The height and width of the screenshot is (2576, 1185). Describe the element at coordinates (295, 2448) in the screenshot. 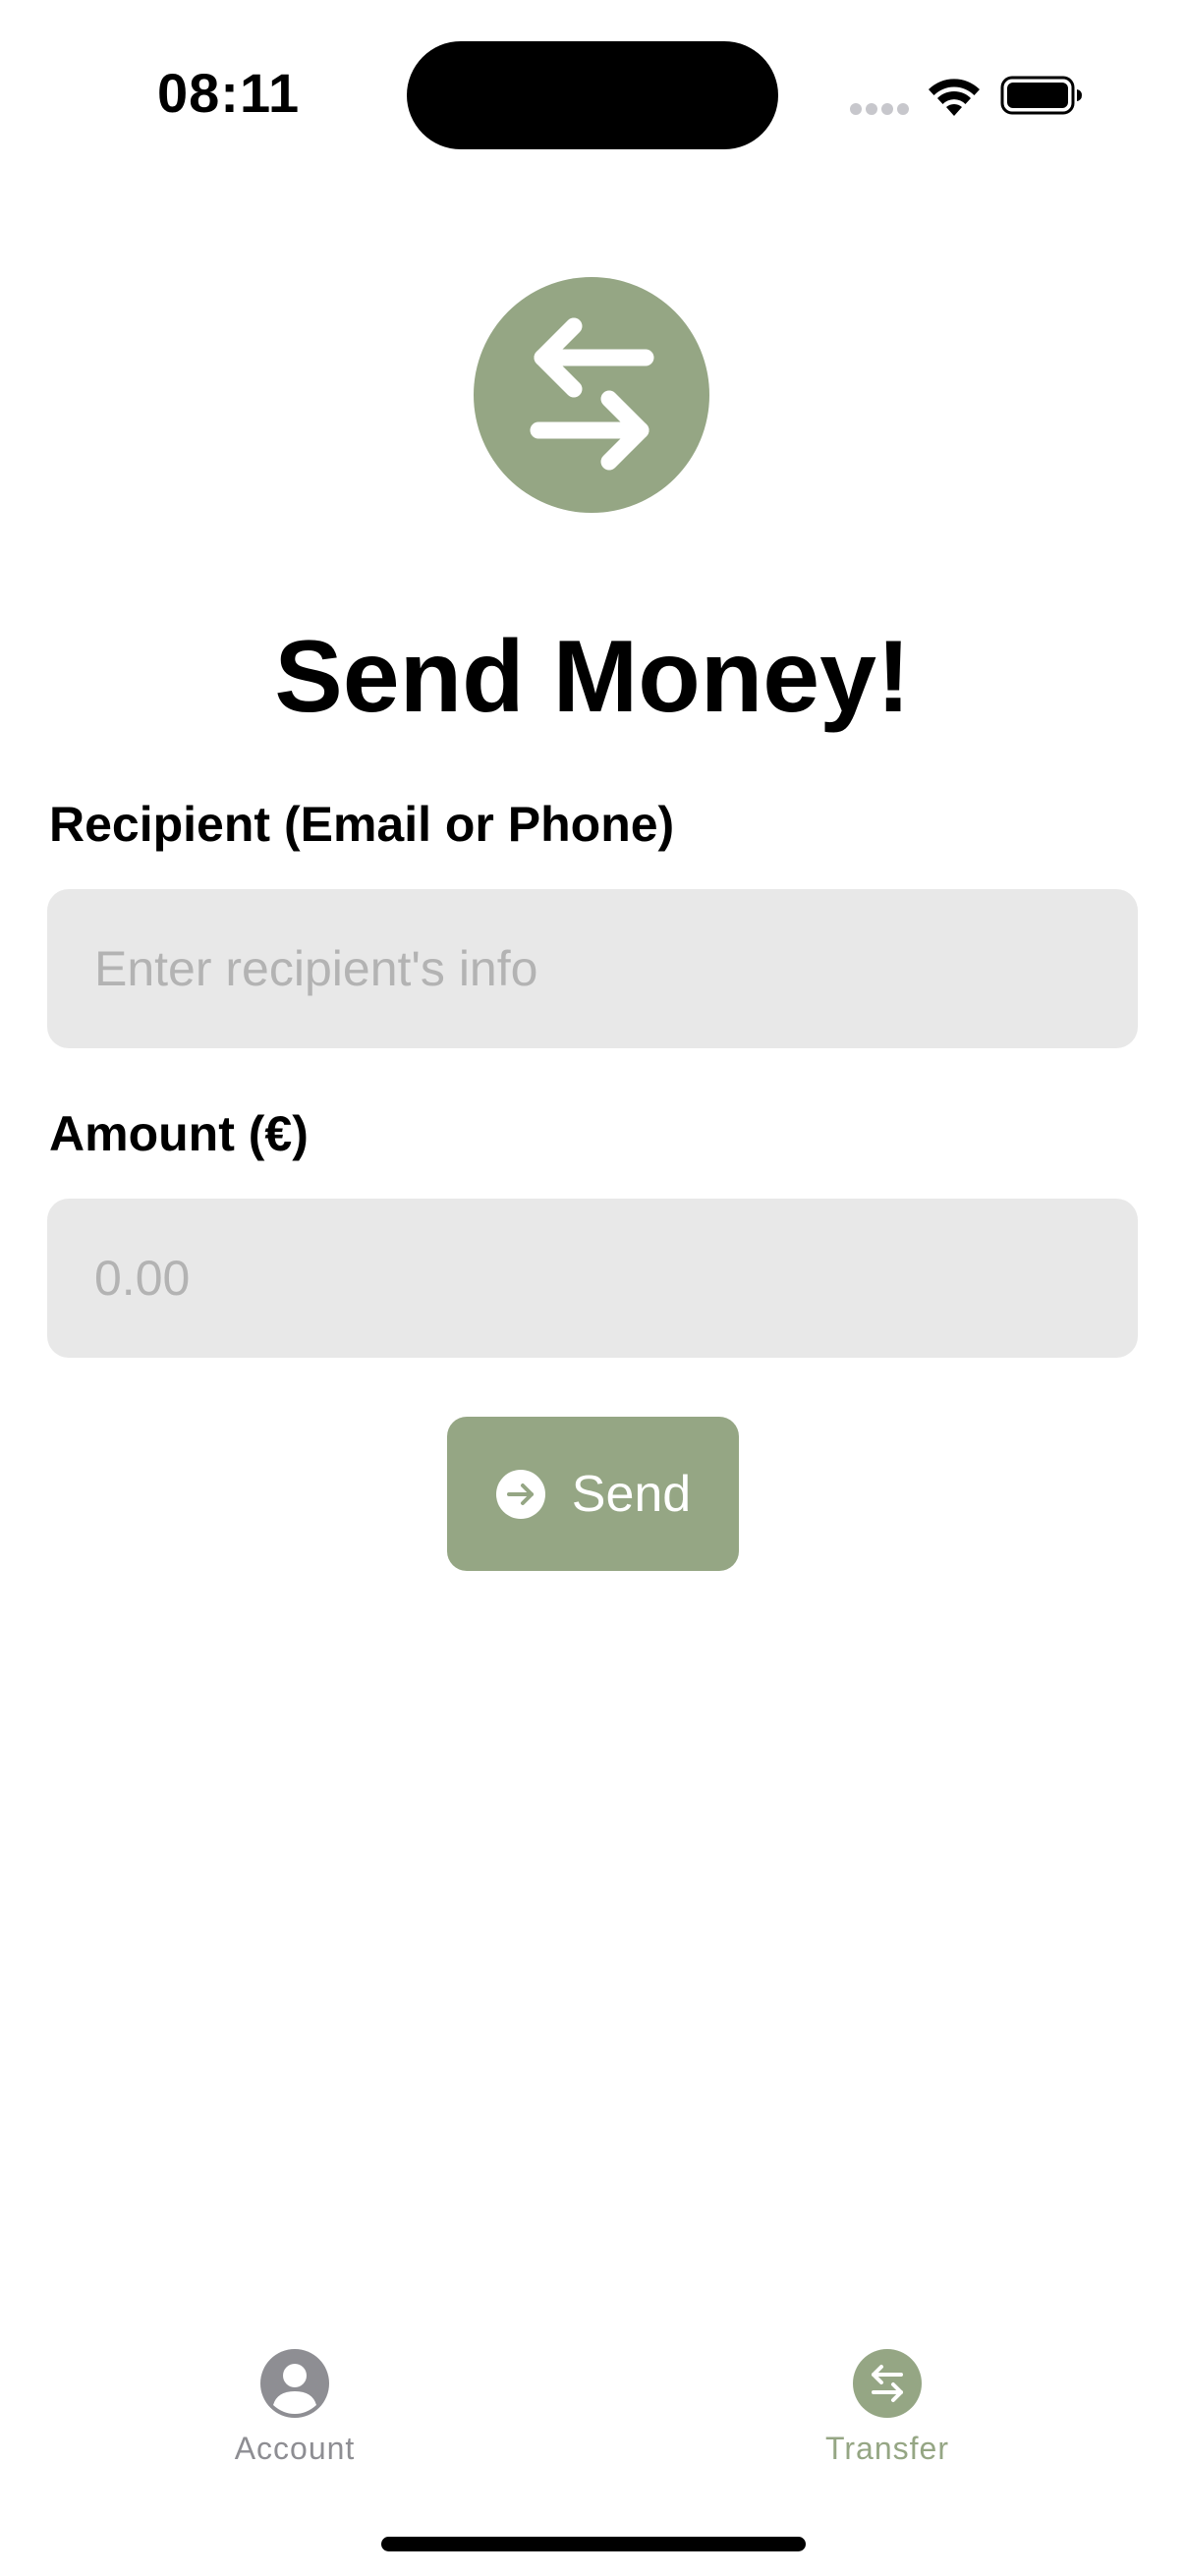

I see `tab-account-label: Account` at that location.